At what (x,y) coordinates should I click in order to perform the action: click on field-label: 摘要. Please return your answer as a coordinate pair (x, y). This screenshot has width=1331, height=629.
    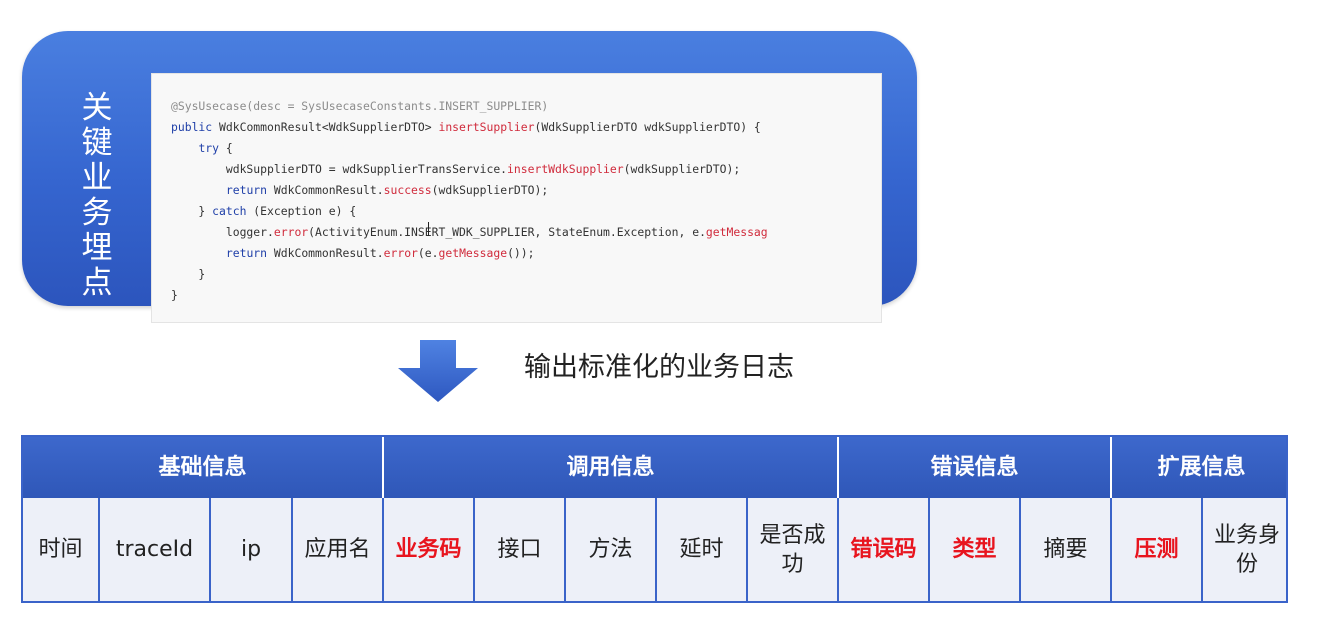
    Looking at the image, I should click on (1065, 549).